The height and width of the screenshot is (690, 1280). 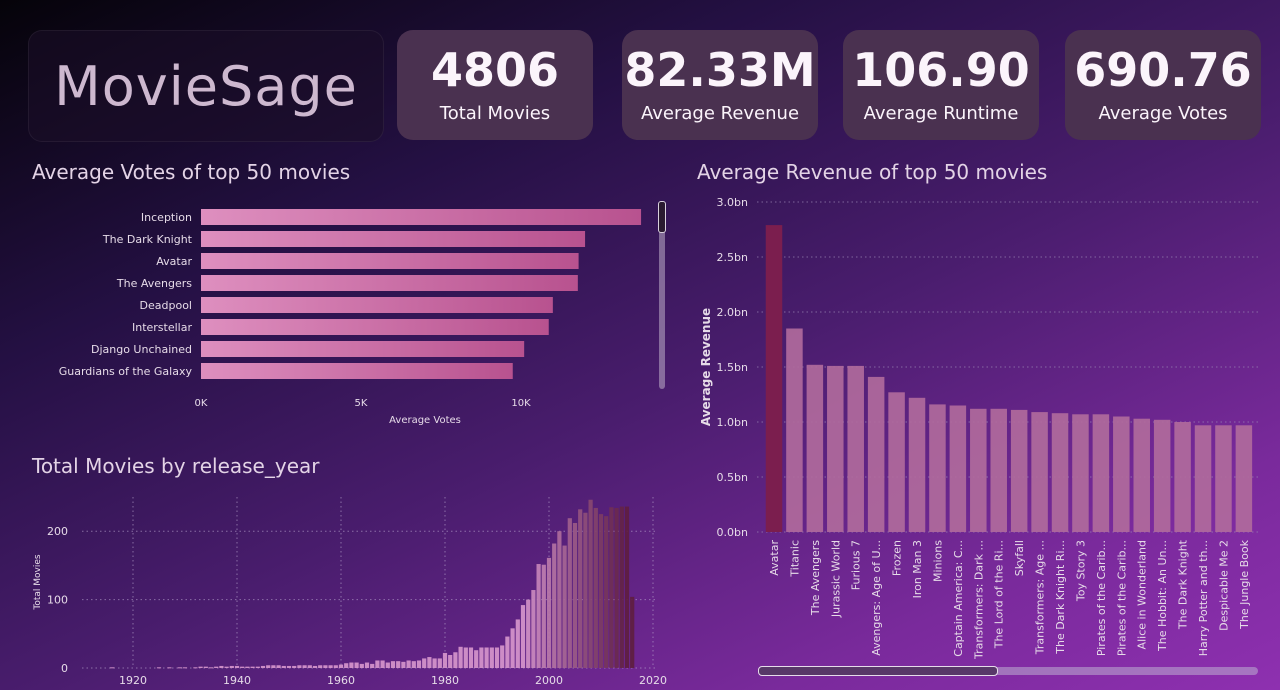 What do you see at coordinates (57, 531) in the screenshot?
I see `y-tick-label: 200` at bounding box center [57, 531].